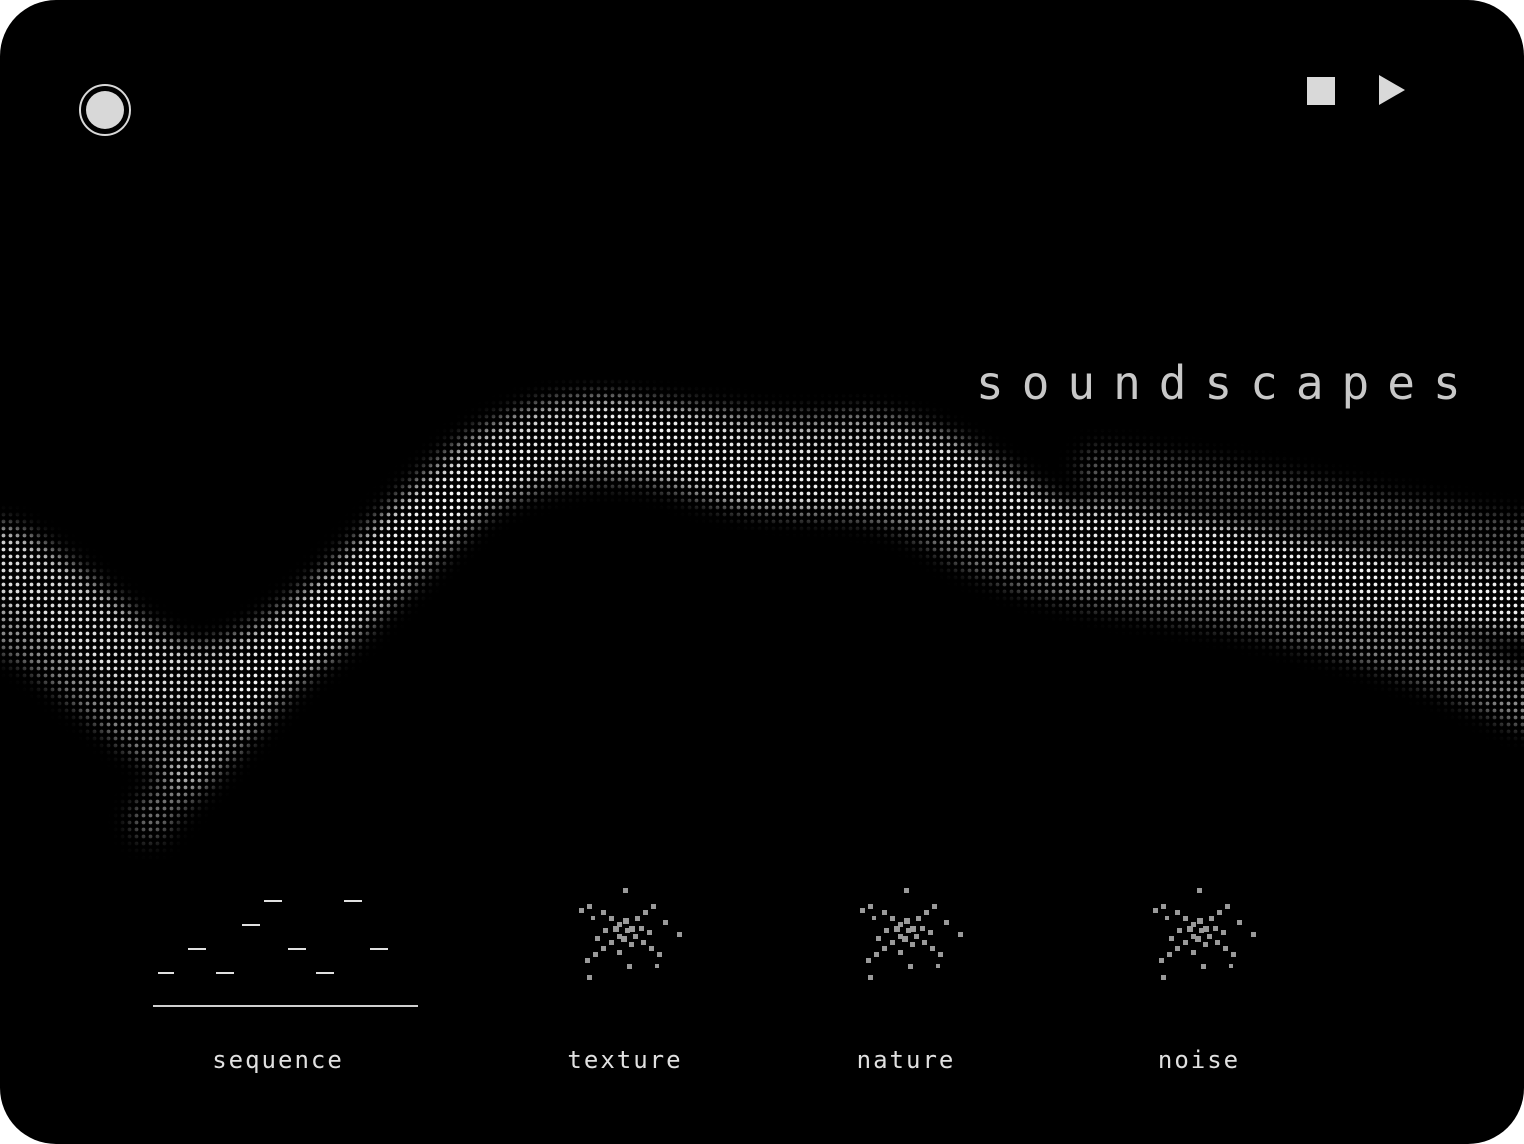 The height and width of the screenshot is (1144, 1524). Describe the element at coordinates (1199, 1060) in the screenshot. I see `mode-label: noise` at that location.